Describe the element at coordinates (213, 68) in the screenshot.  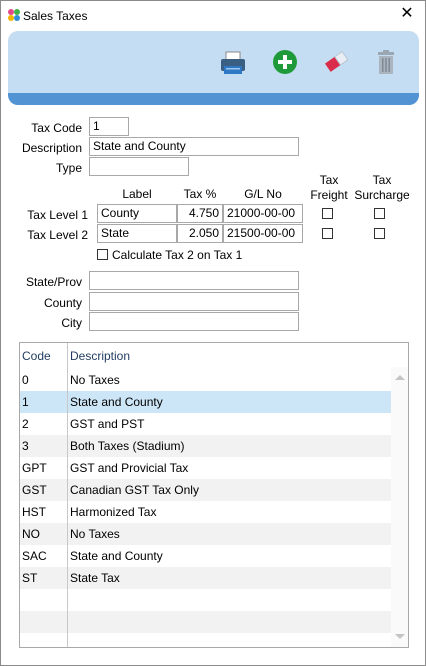
I see `toolbar` at that location.